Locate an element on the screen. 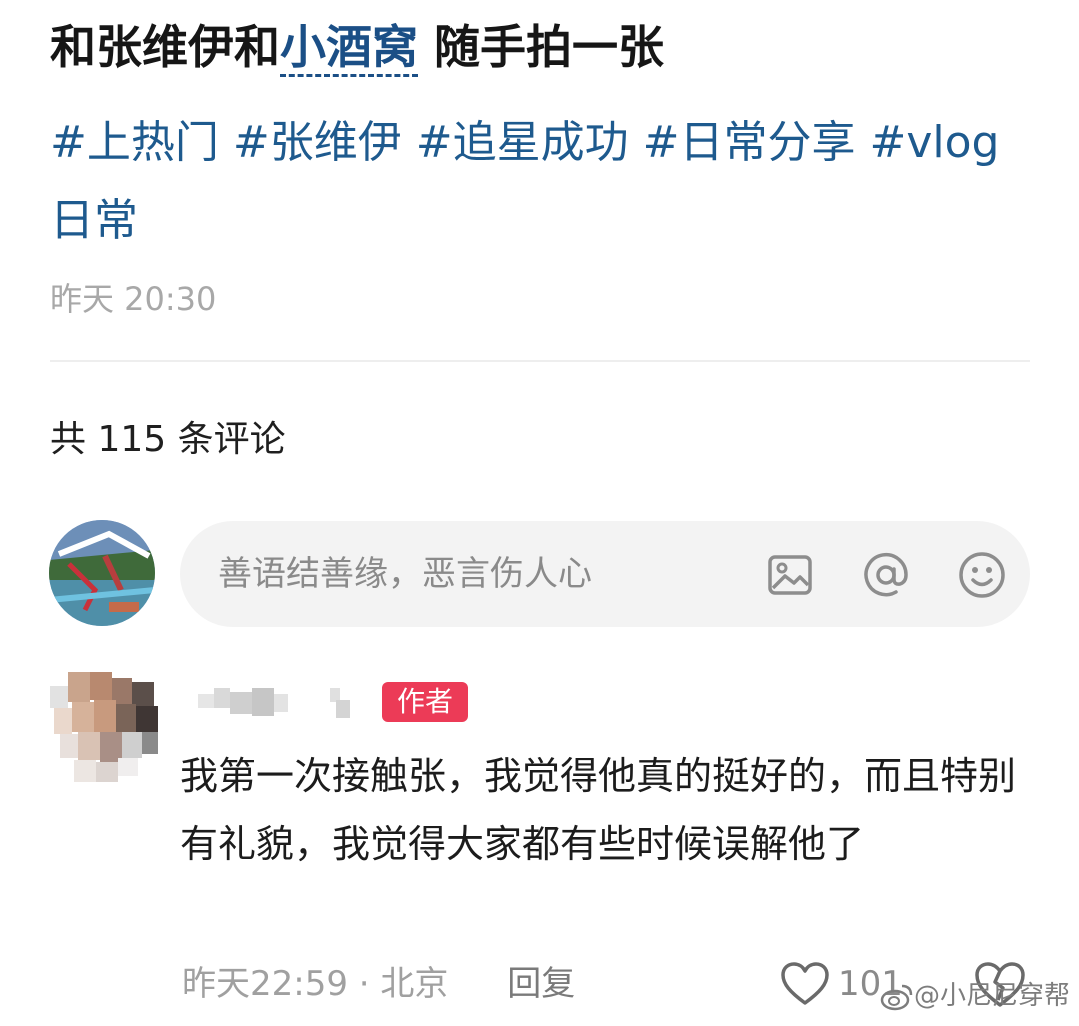 This screenshot has height=1026, width=1079. comment-location: 北京 is located at coordinates (414, 984).